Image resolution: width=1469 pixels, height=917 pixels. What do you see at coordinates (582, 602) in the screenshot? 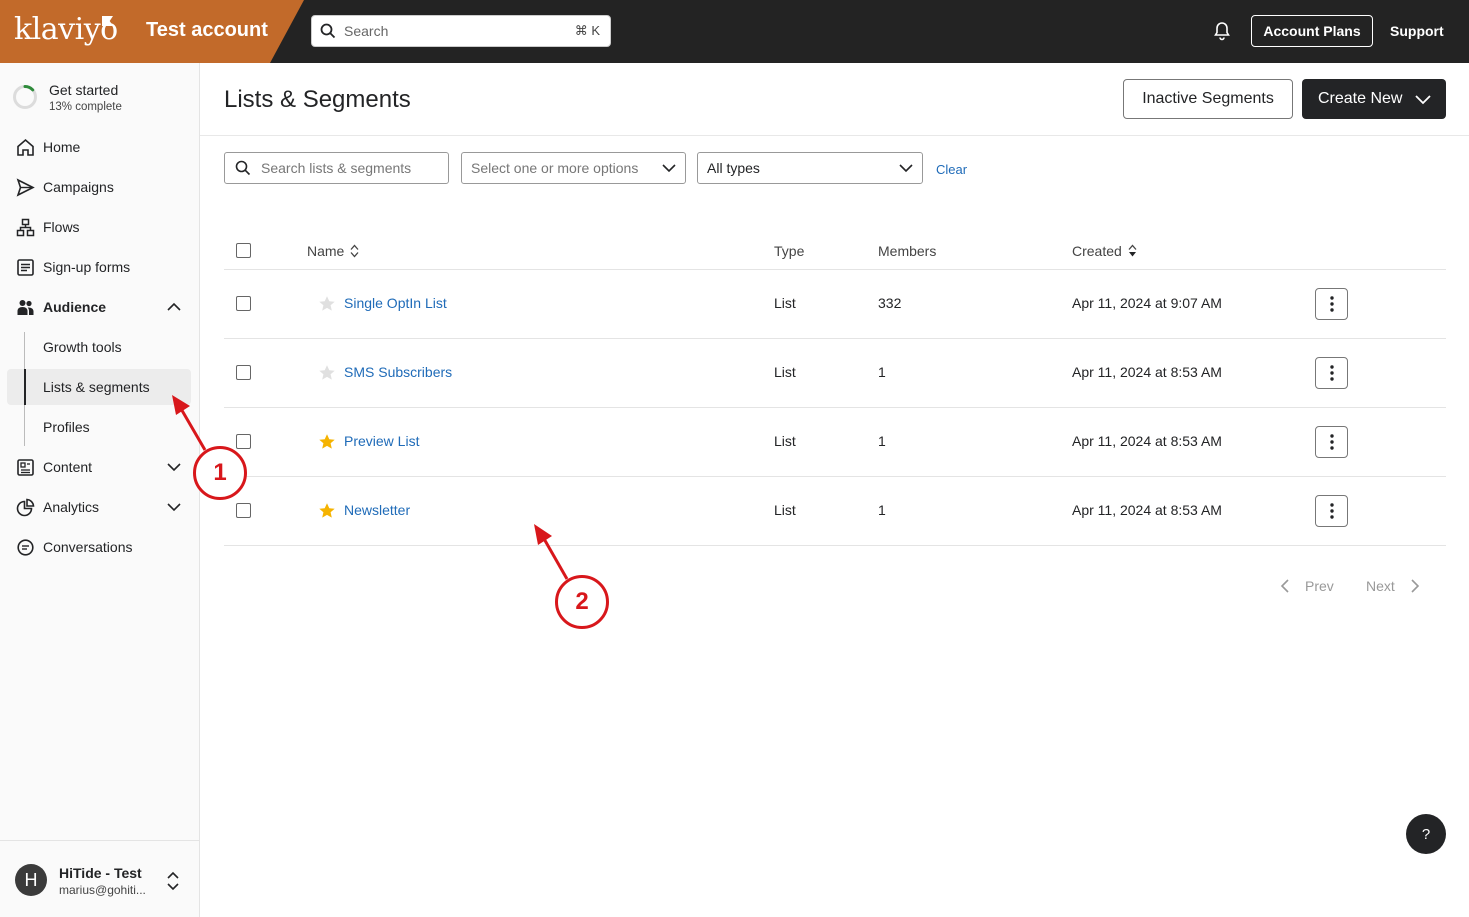
I see `annotation-marker-2: 2` at bounding box center [582, 602].